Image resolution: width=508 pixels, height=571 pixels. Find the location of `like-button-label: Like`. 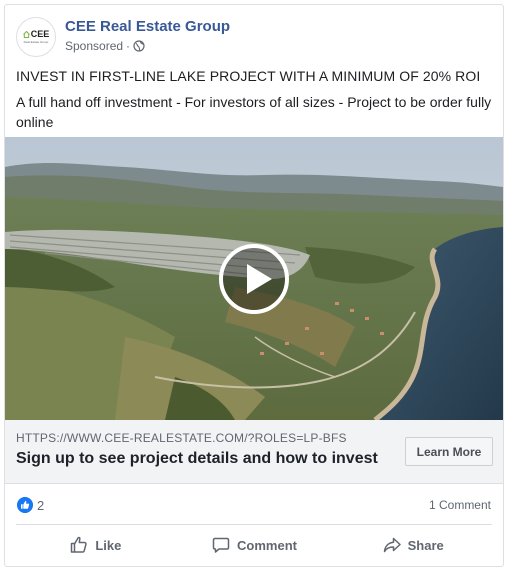

like-button-label: Like is located at coordinates (108, 545).